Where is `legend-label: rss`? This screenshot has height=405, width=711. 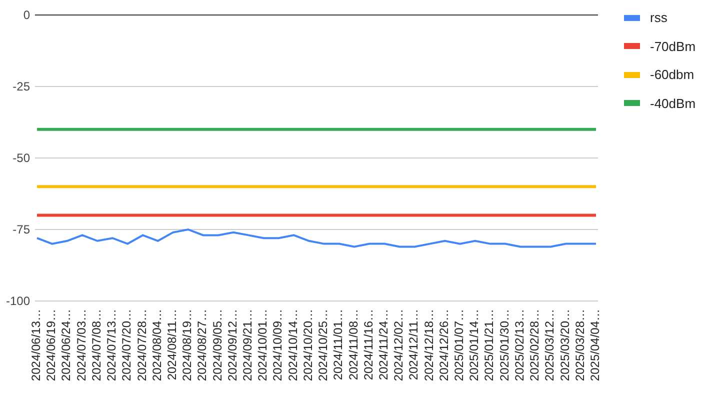
legend-label: rss is located at coordinates (659, 18).